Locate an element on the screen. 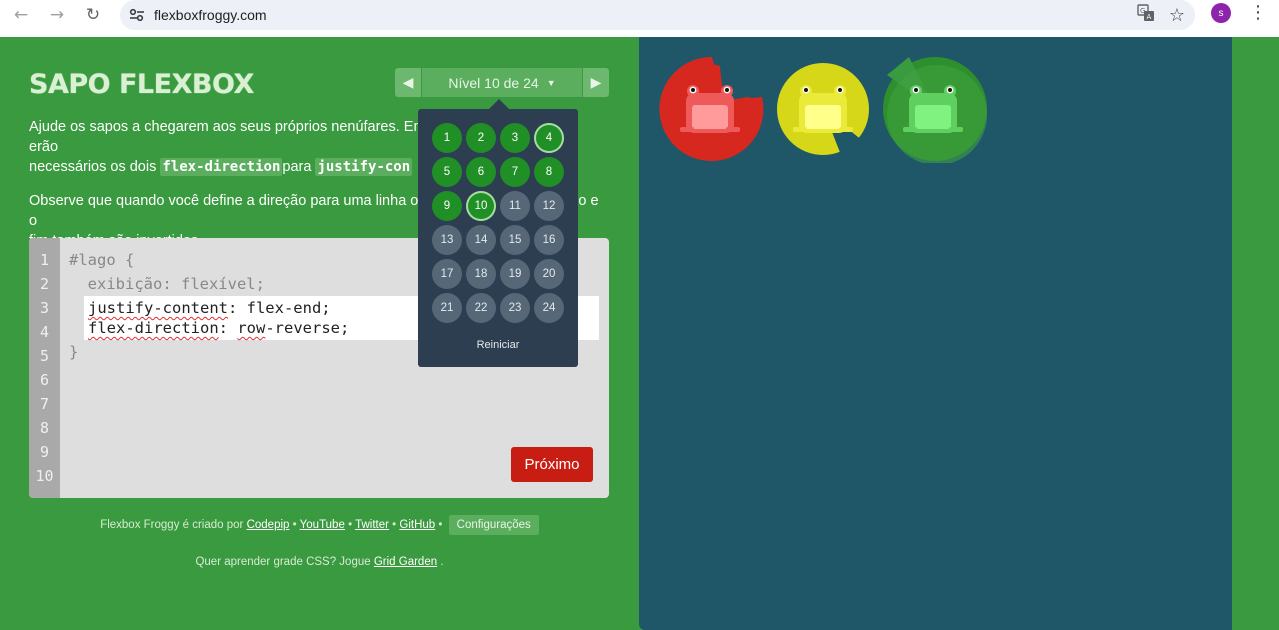 This screenshot has width=1279, height=630. instruction-text: para is located at coordinates (297, 167).